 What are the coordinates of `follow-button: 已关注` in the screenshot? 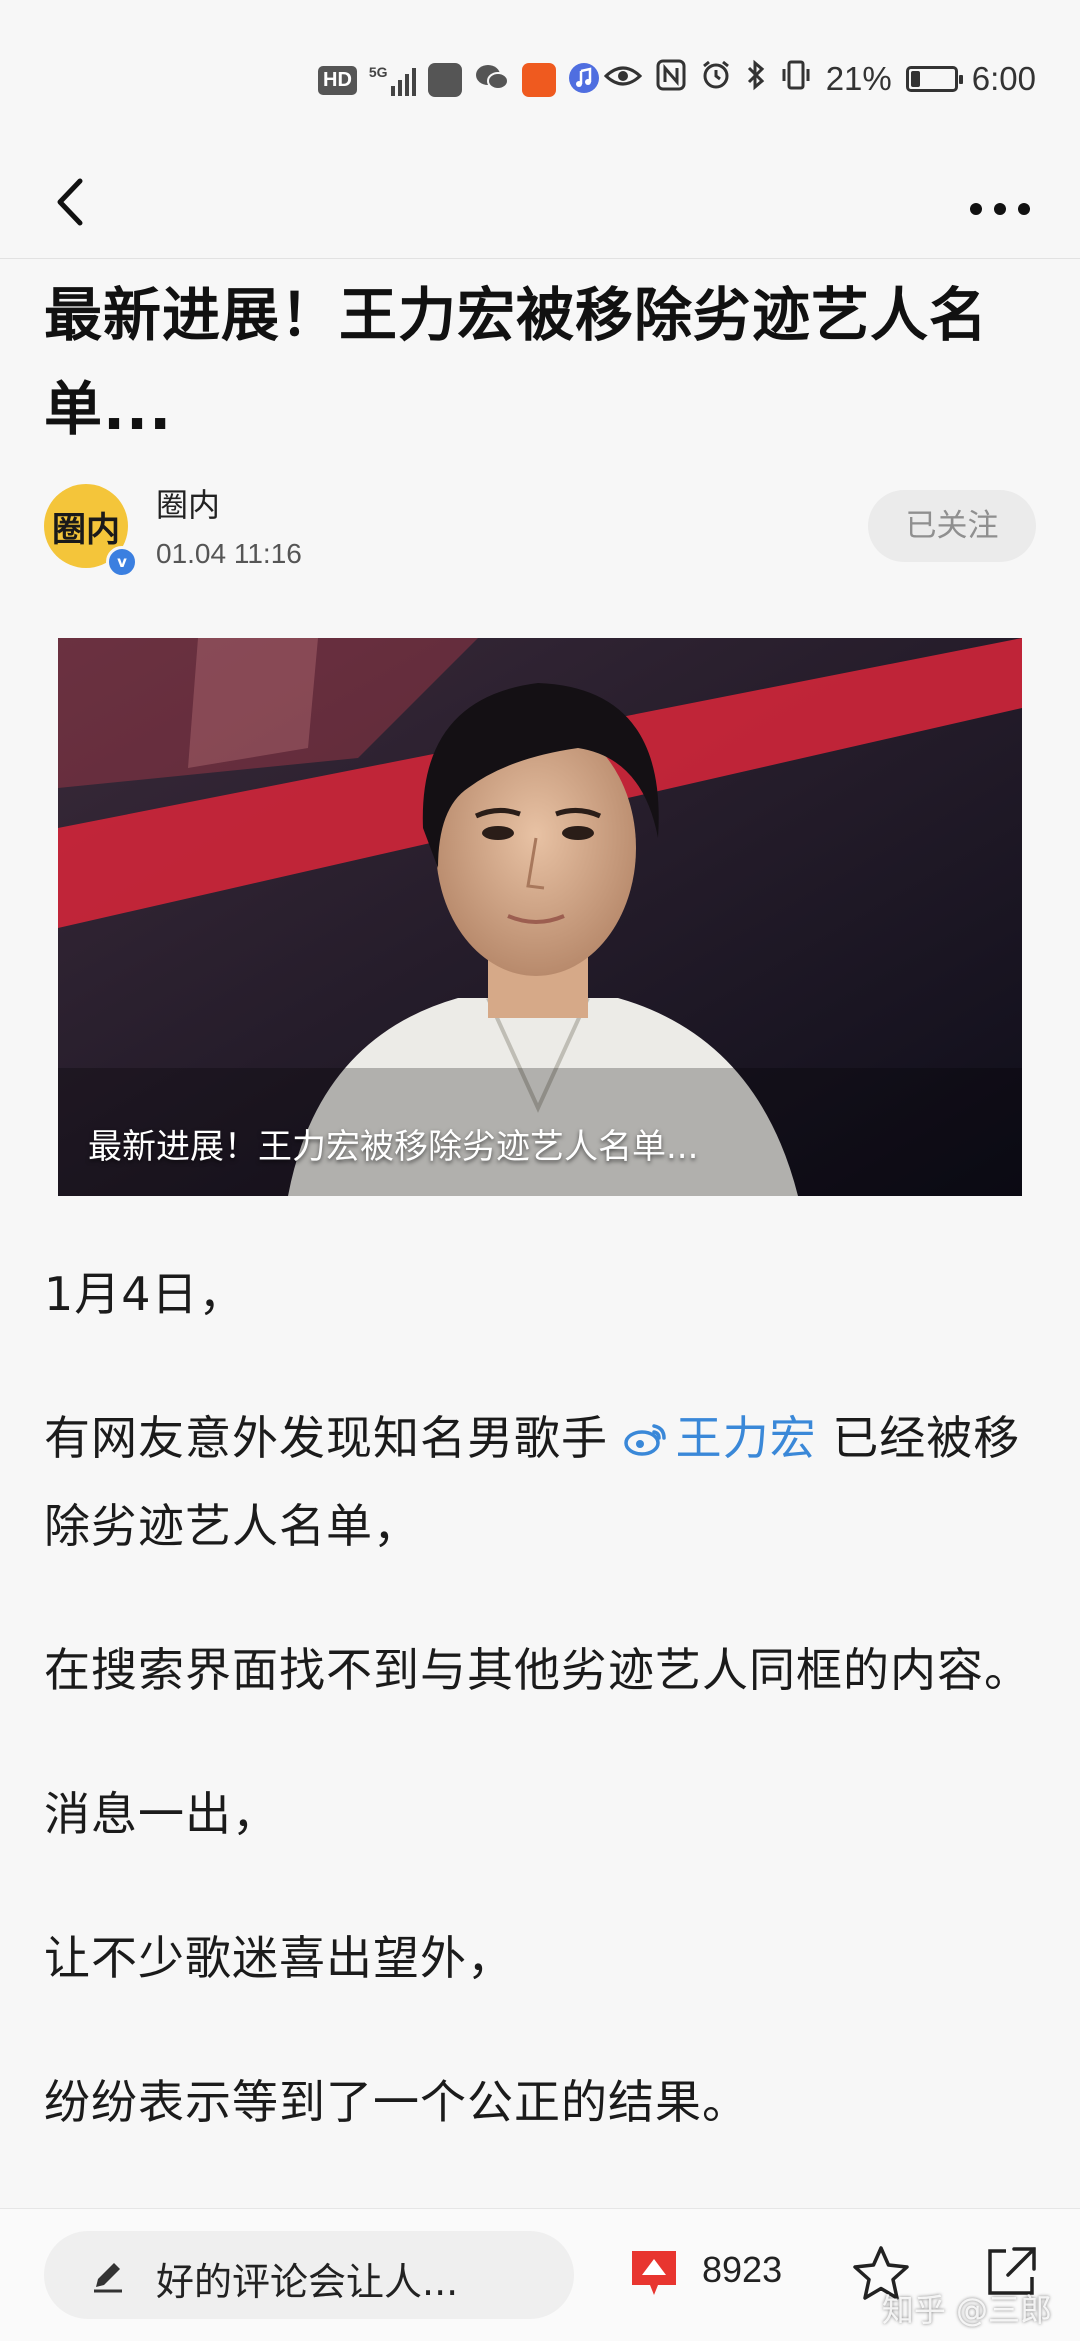 It's located at (952, 526).